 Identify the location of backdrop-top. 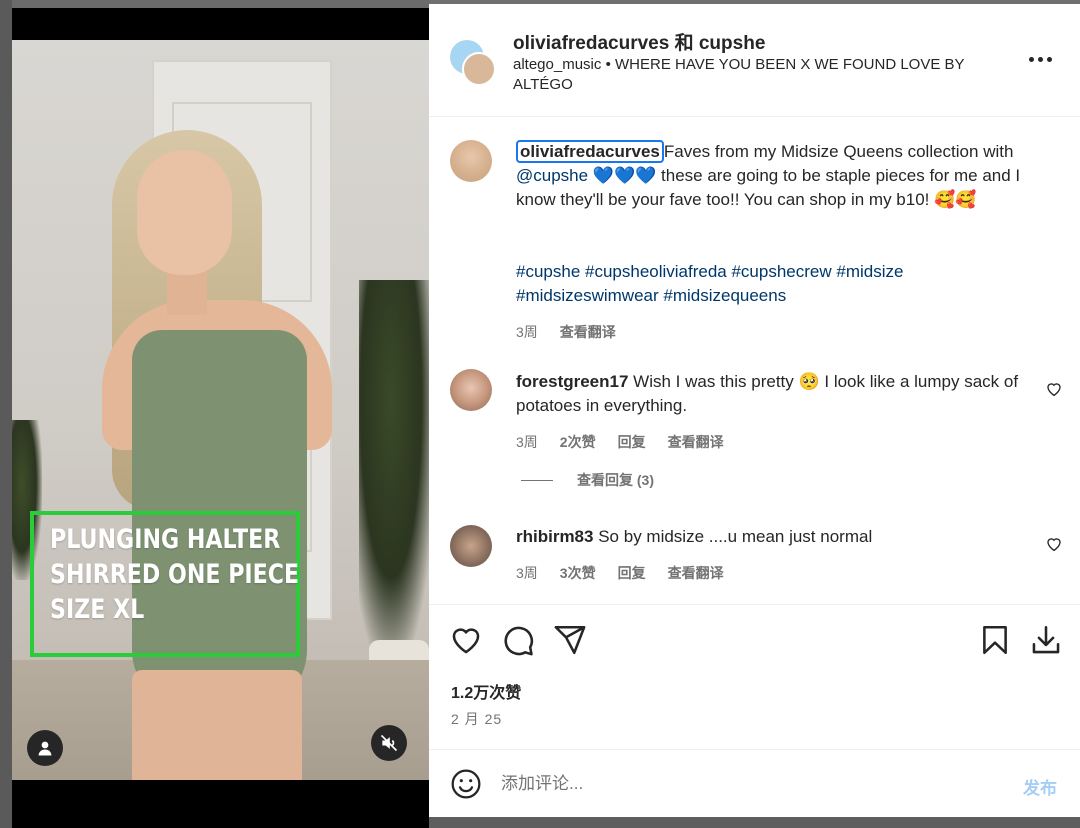
(220, 4).